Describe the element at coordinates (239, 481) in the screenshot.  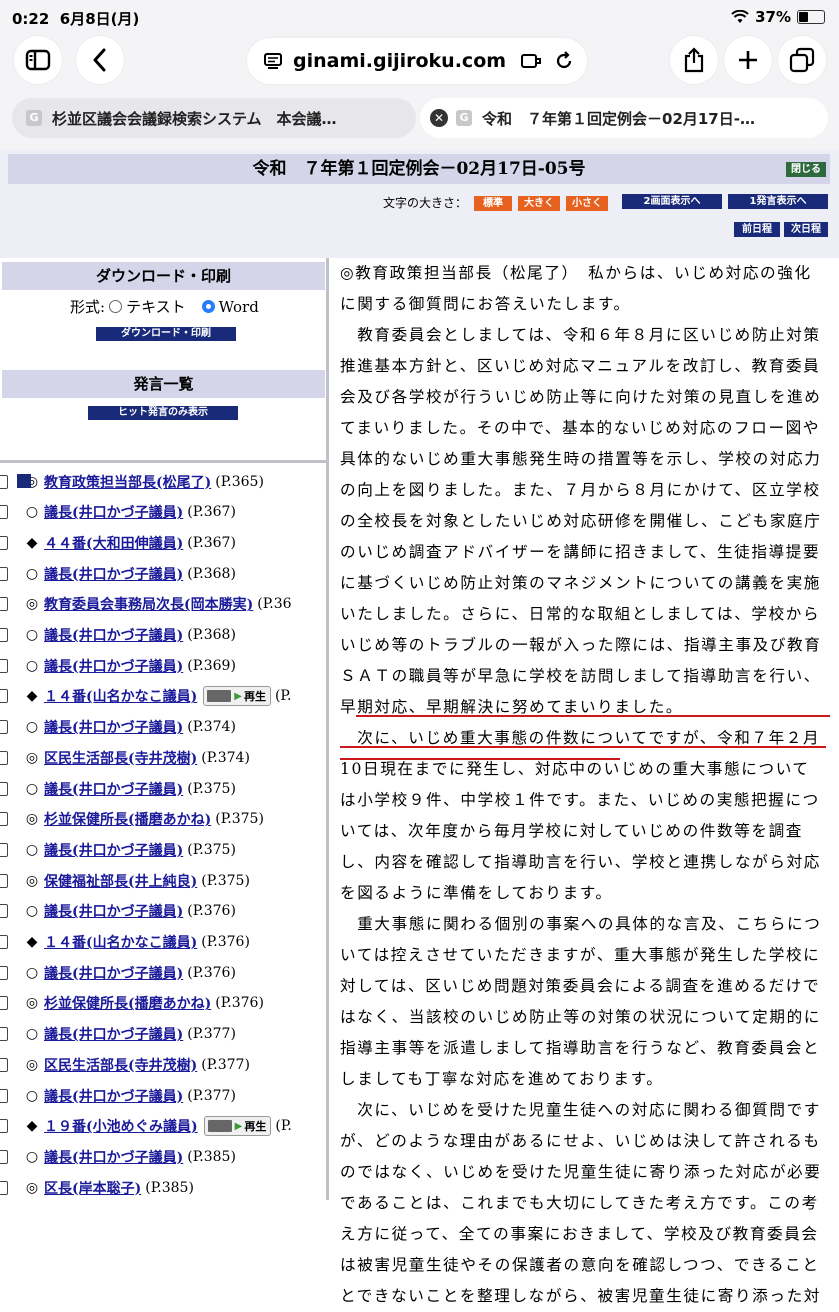
I see `speech-page-number: (P.365)` at that location.